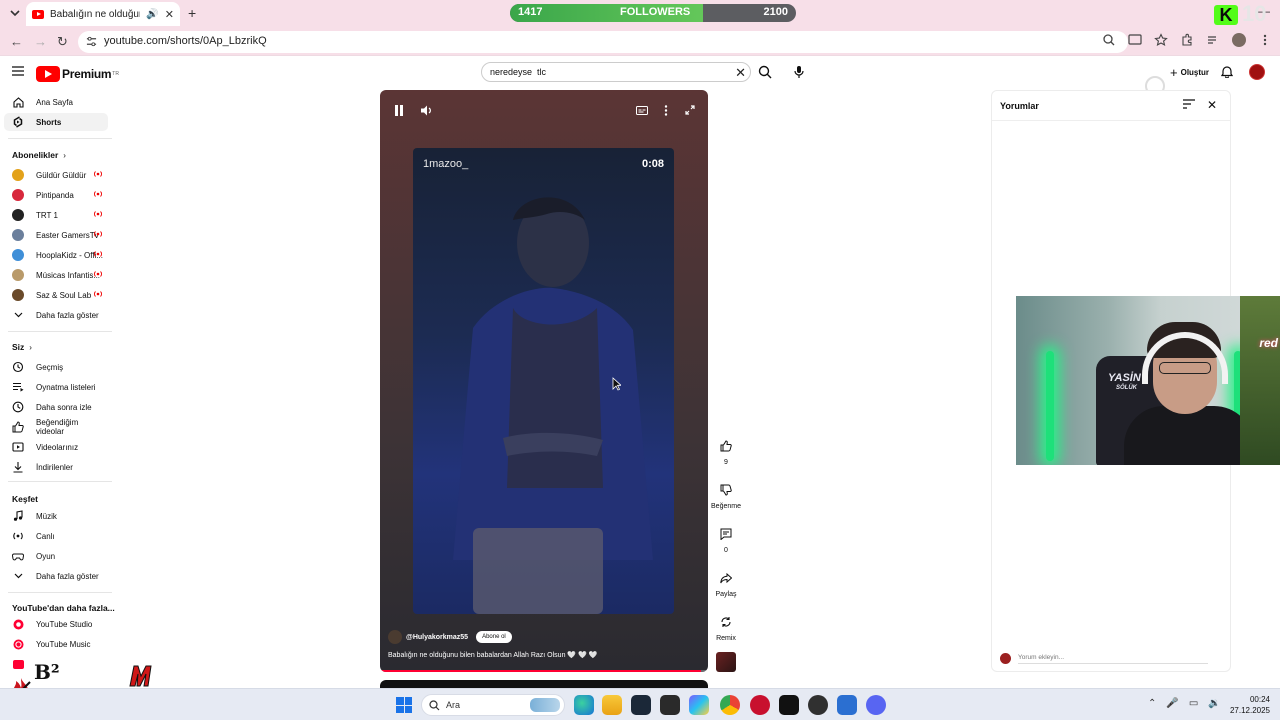 This screenshot has width=1280, height=720. Describe the element at coordinates (1187, 40) in the screenshot. I see `extensions-icon` at that location.